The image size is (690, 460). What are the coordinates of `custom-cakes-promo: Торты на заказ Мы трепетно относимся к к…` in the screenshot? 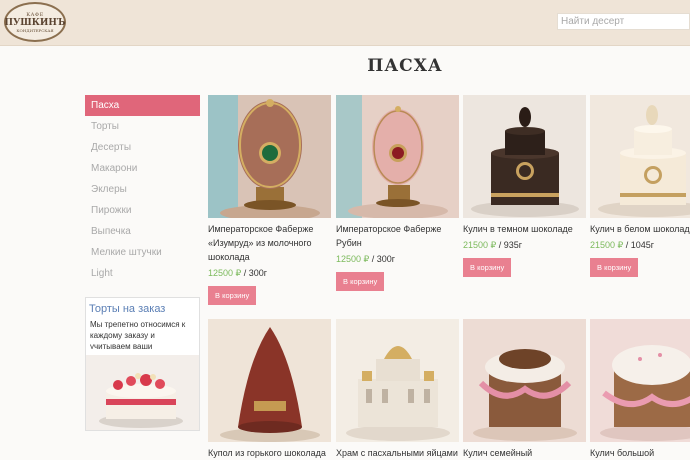 It's located at (142, 364).